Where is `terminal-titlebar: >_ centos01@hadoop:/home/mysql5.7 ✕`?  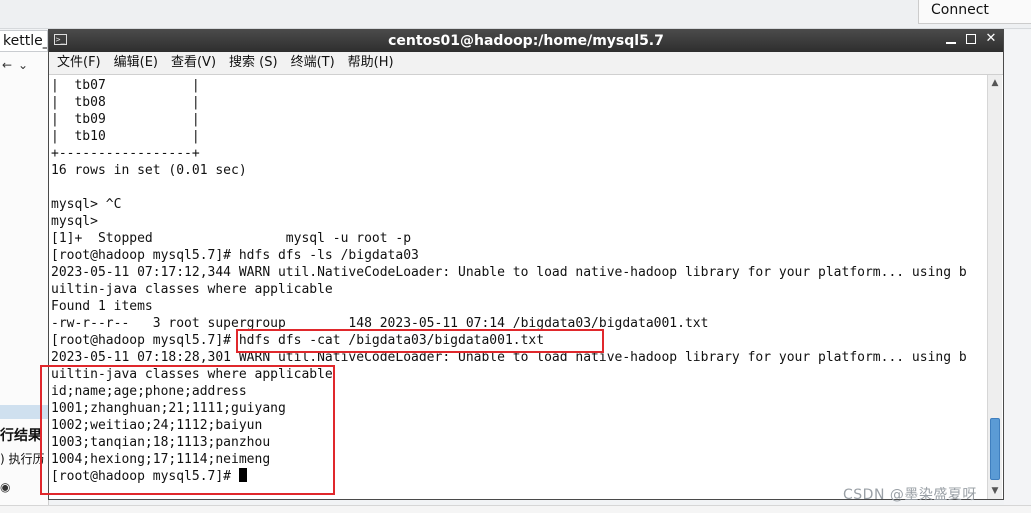
terminal-titlebar: >_ centos01@hadoop:/home/mysql5.7 ✕ is located at coordinates (526, 41).